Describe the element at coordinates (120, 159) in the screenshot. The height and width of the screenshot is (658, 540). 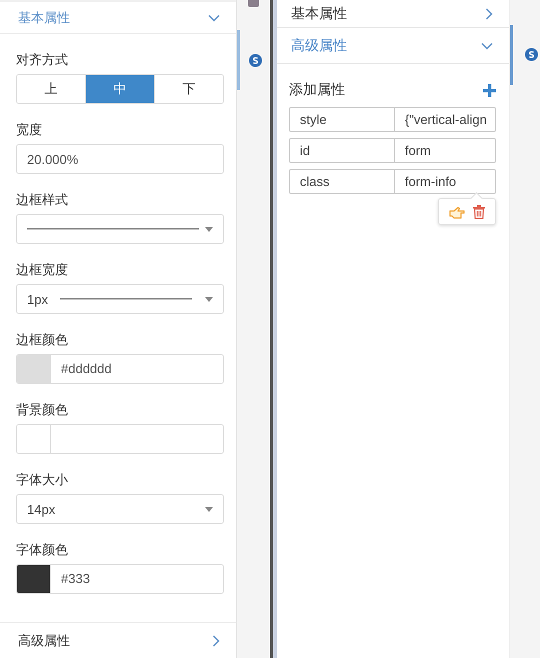
I see `input-field: 20.000%` at that location.